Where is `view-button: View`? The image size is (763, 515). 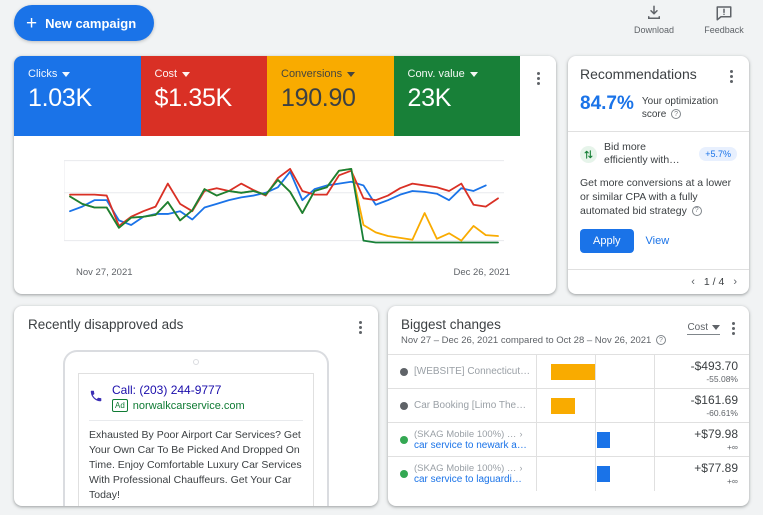 view-button: View is located at coordinates (658, 241).